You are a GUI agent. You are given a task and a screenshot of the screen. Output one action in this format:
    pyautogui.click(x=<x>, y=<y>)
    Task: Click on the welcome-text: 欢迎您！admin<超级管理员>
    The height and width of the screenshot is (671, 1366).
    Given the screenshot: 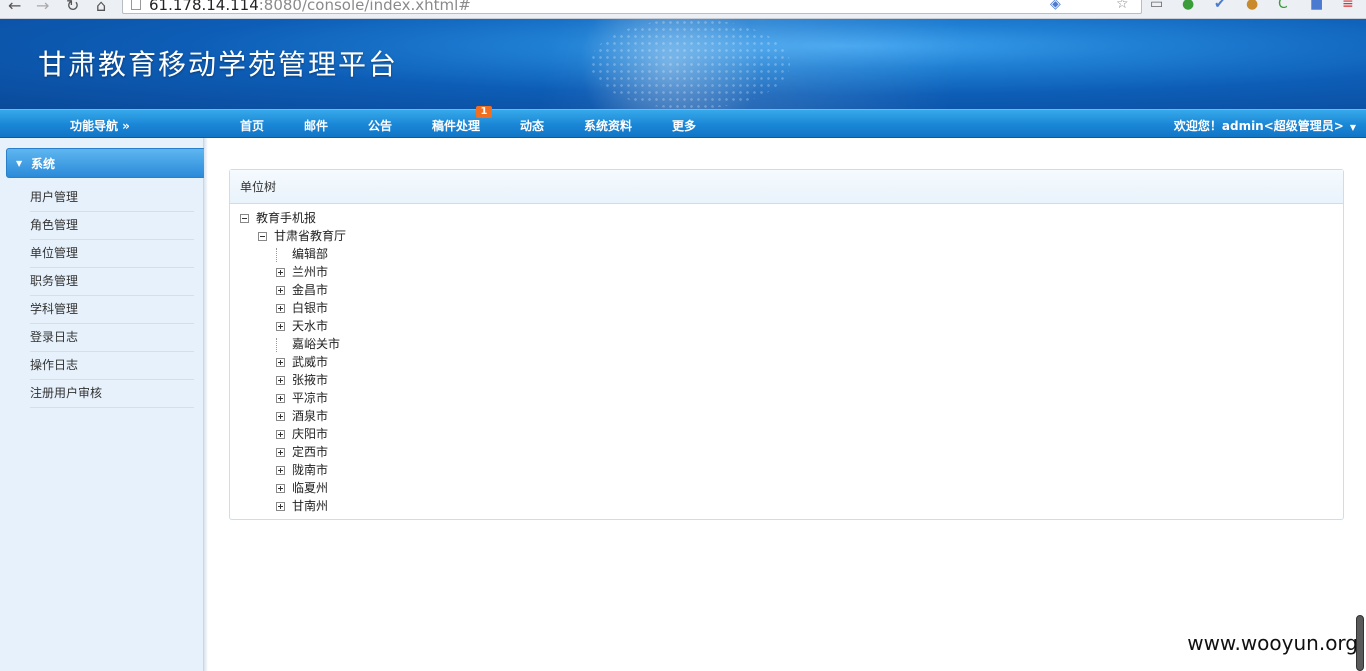 What is the action you would take?
    pyautogui.click(x=1258, y=126)
    